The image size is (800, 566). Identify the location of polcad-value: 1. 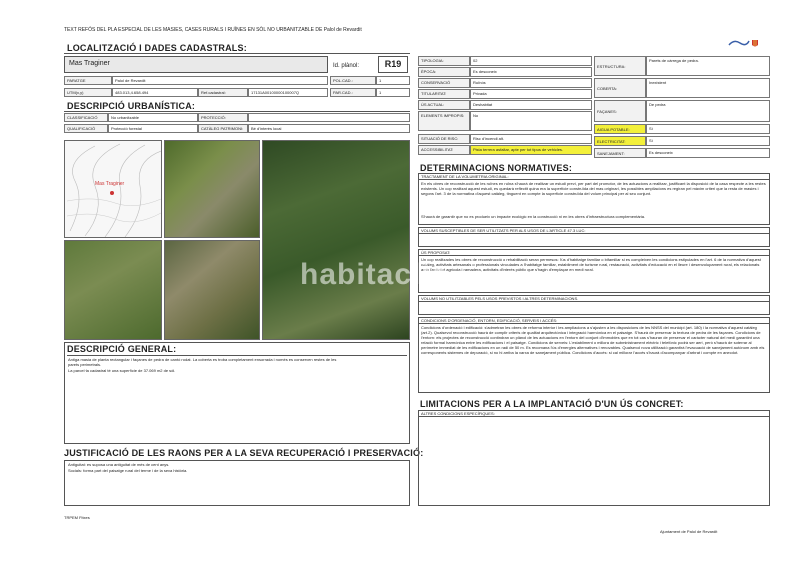
(393, 80).